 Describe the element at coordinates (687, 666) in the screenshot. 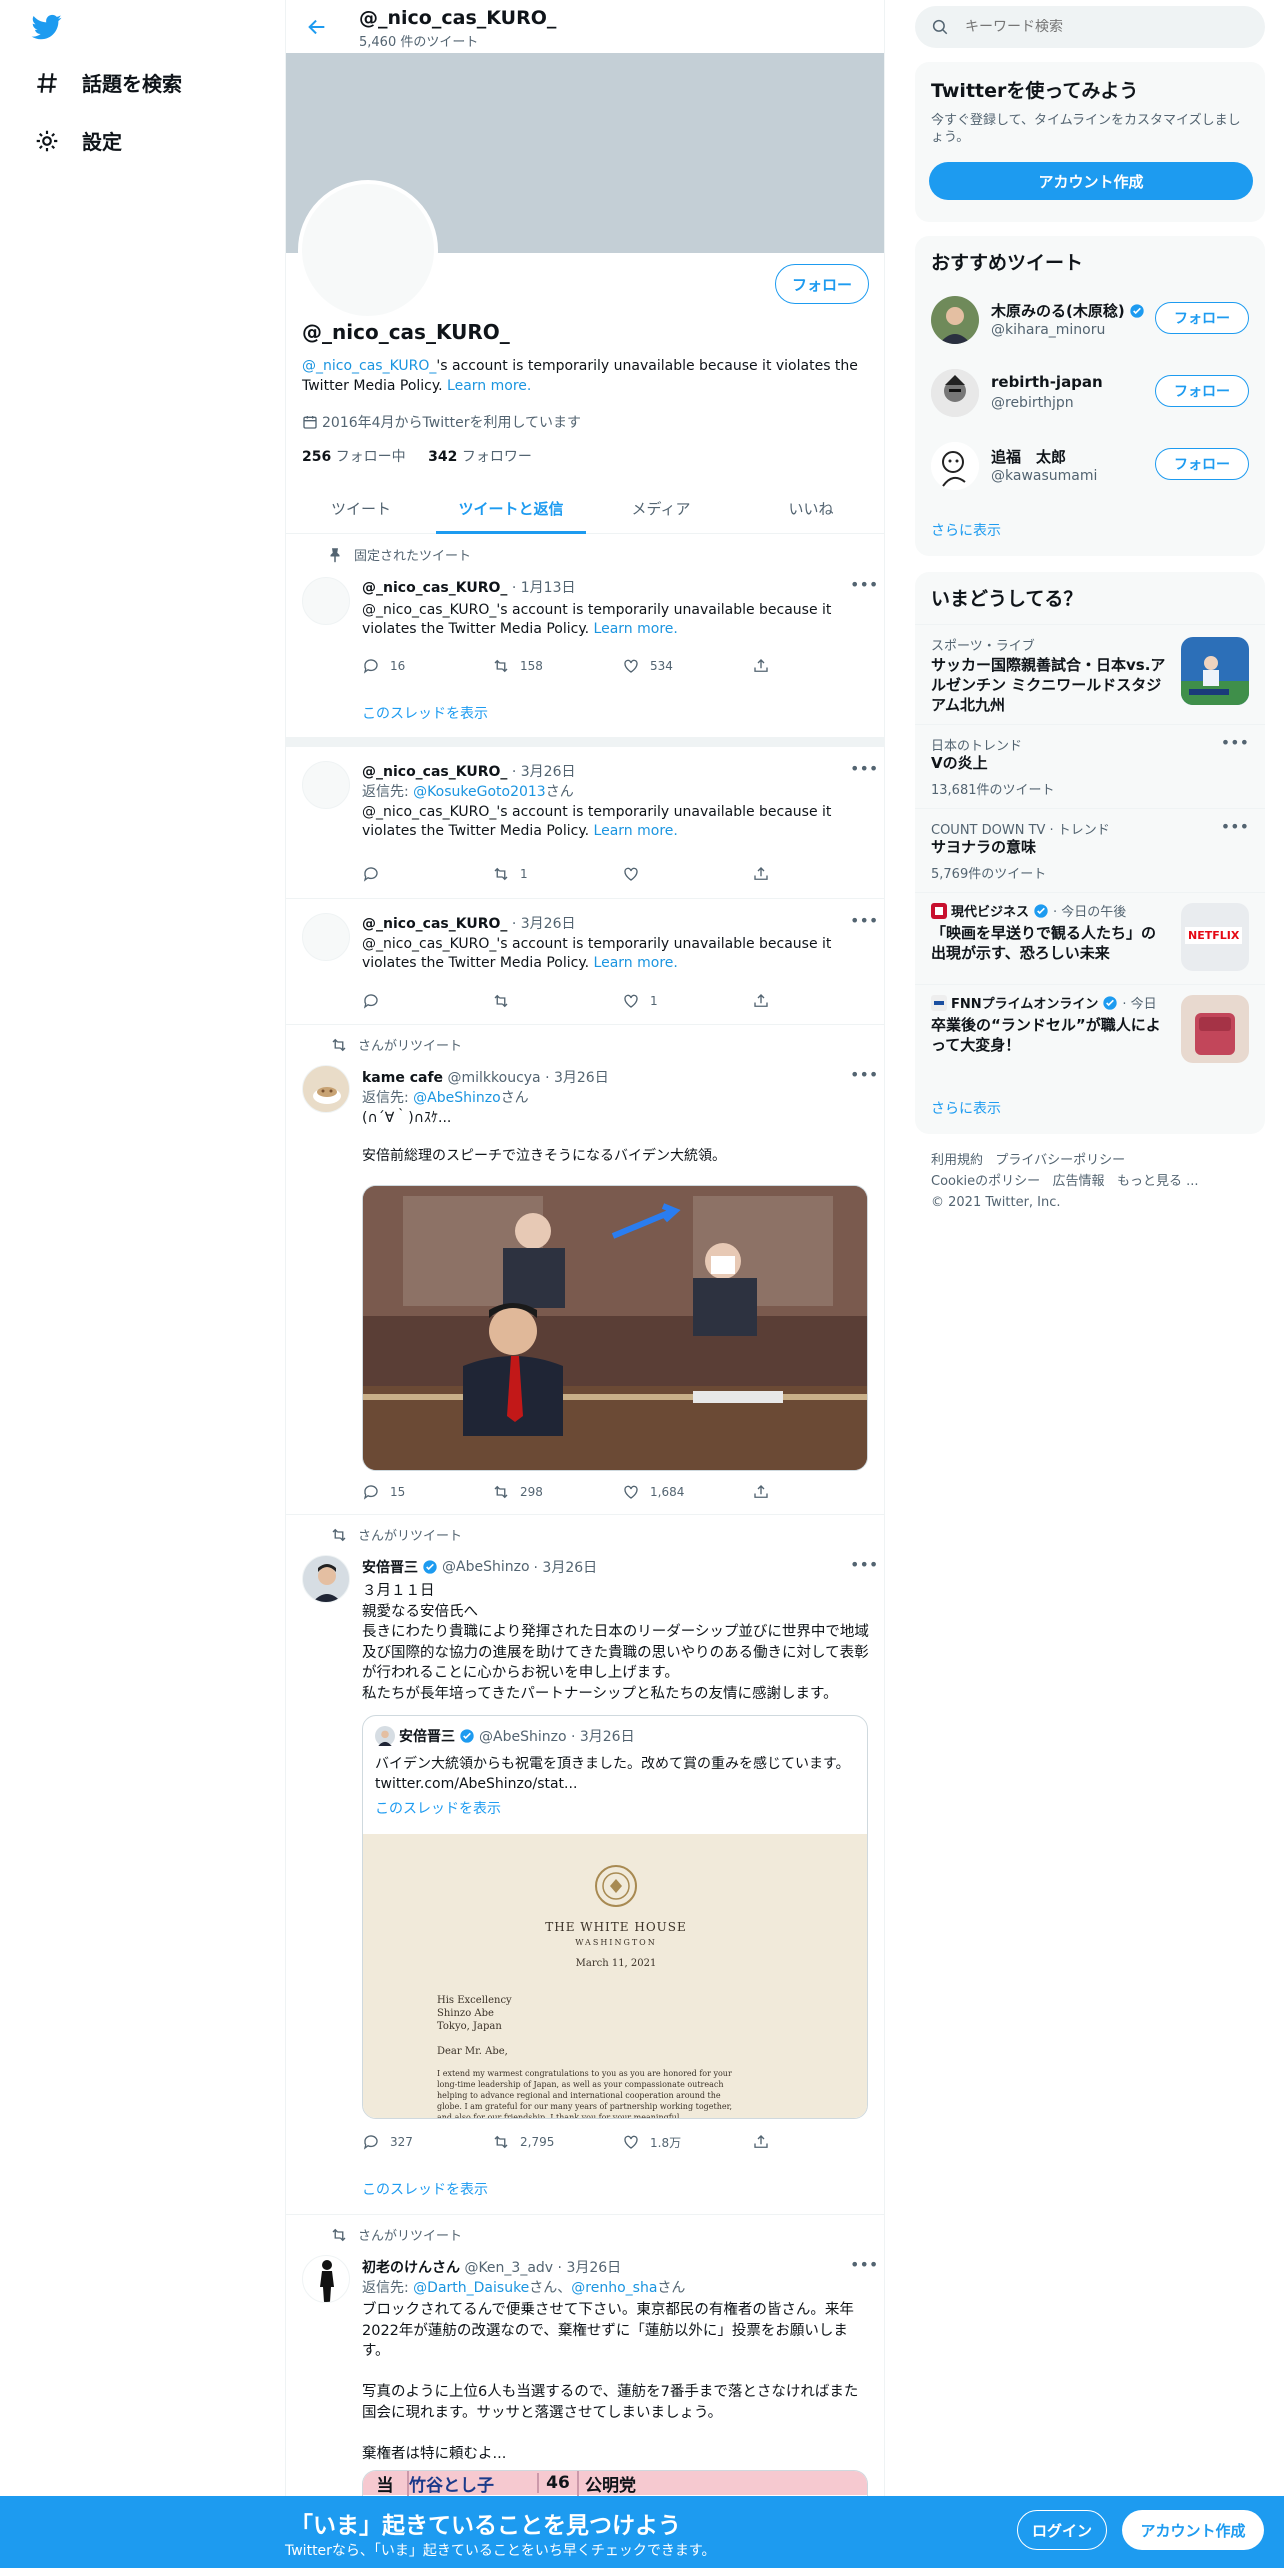

I see `like-button: 534` at that location.